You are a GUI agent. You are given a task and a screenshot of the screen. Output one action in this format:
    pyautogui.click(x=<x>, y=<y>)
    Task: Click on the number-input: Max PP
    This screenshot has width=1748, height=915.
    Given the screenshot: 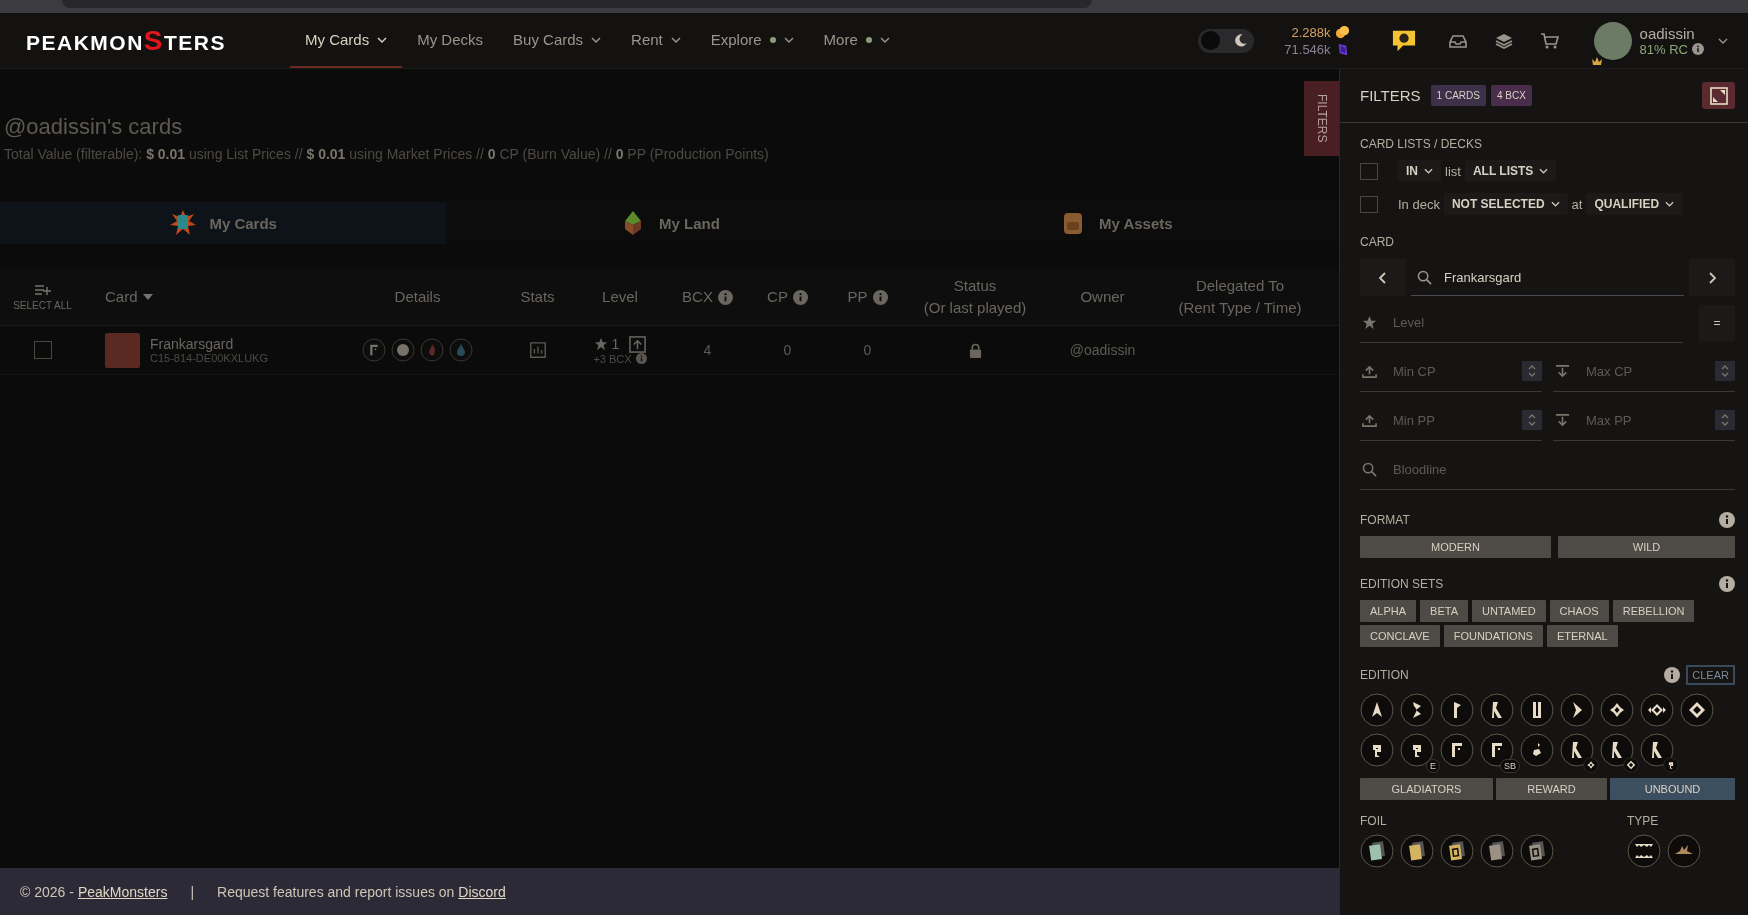 What is the action you would take?
    pyautogui.click(x=1642, y=420)
    